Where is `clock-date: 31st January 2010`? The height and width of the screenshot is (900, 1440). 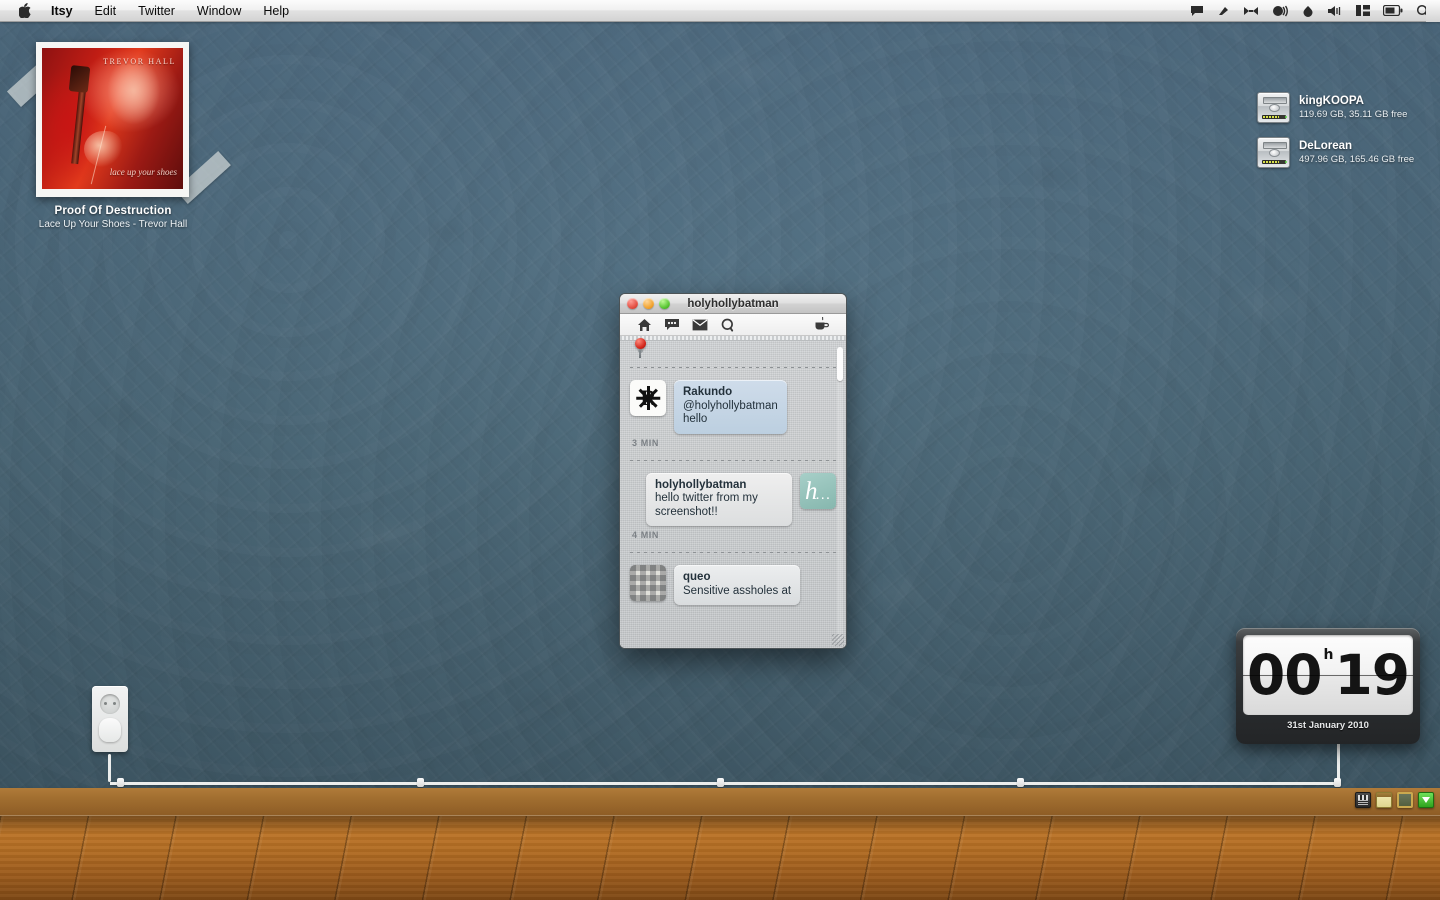
clock-date: 31st January 2010 is located at coordinates (1328, 725).